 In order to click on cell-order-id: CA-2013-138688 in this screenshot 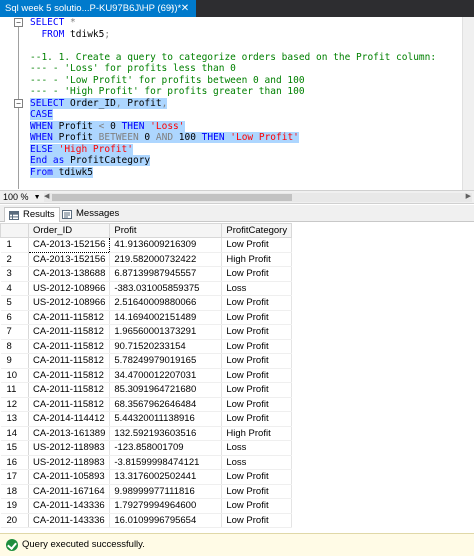, I will do `click(69, 274)`.